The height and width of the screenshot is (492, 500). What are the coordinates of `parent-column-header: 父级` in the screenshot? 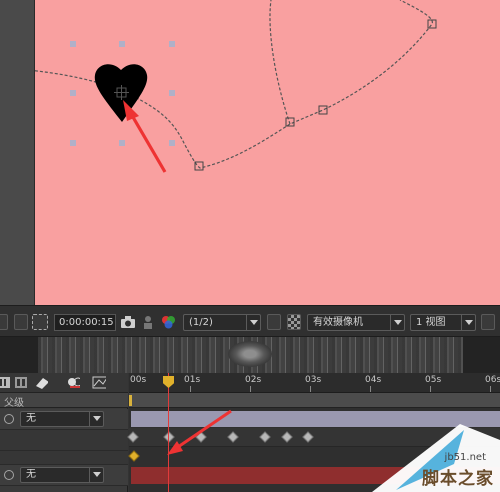 It's located at (14, 403).